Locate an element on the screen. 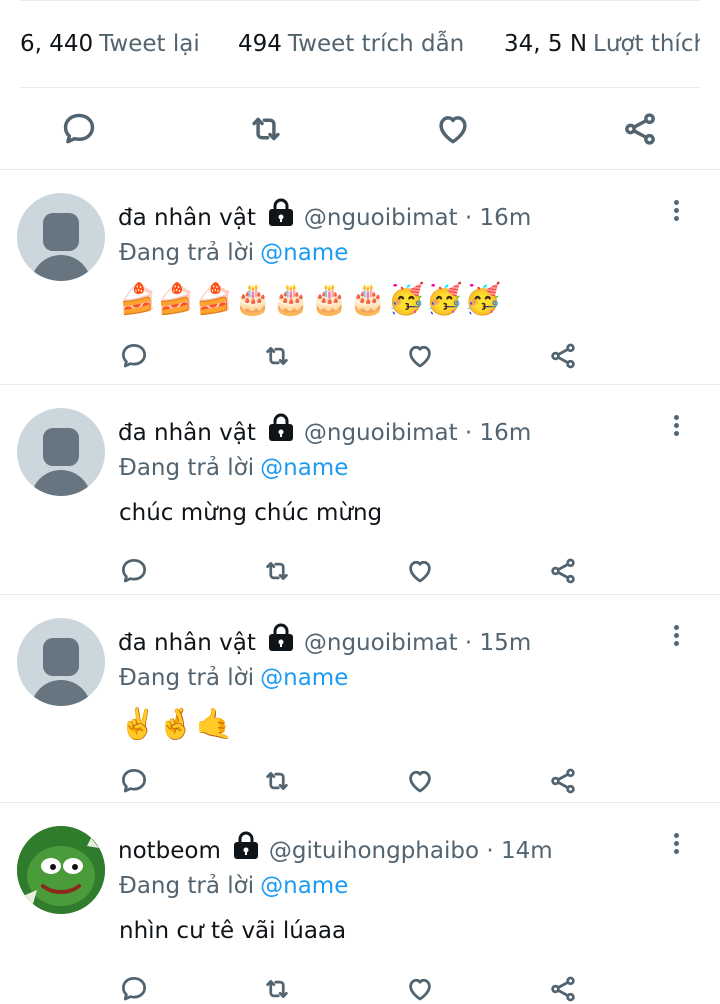 This screenshot has height=1004, width=720. quotes-count: 494 is located at coordinates (260, 44).